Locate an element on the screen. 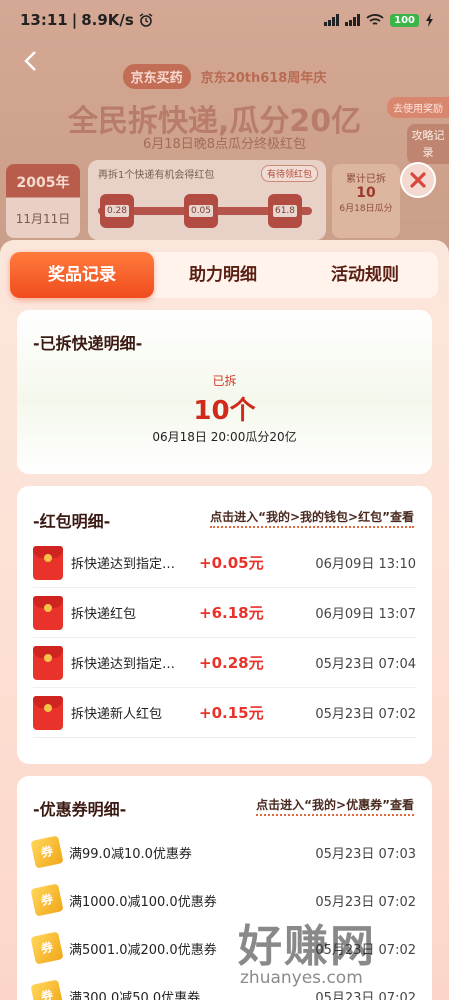 This screenshot has width=449, height=1000. track-box: 61.8 is located at coordinates (285, 211).